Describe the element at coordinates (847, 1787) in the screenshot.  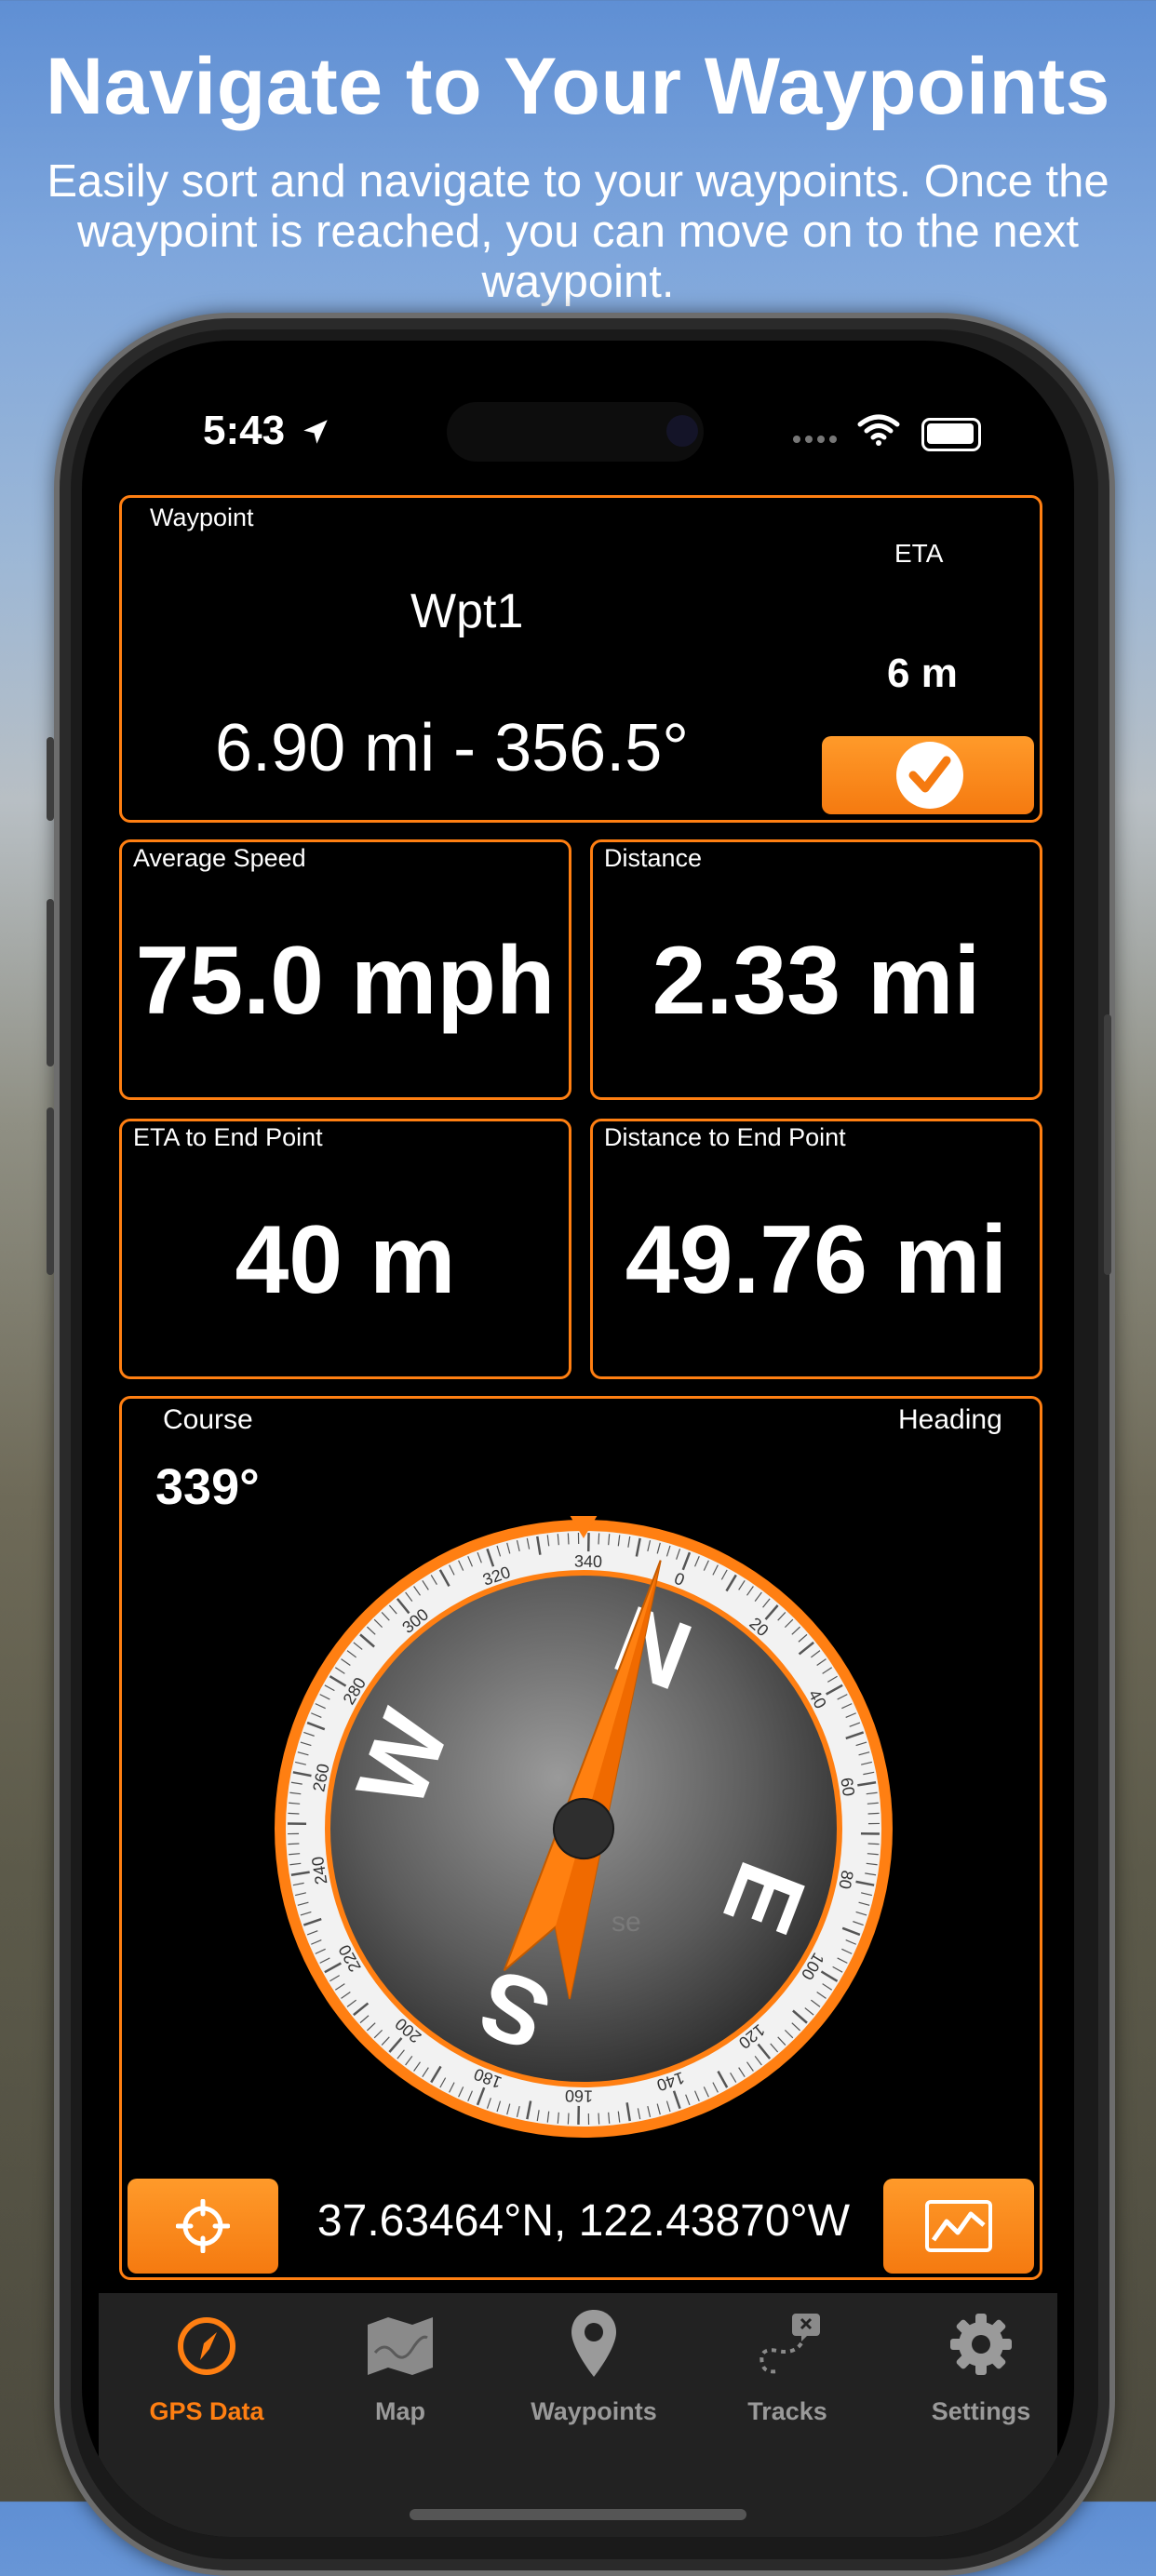
I see `bezel-tick-label: 60` at that location.